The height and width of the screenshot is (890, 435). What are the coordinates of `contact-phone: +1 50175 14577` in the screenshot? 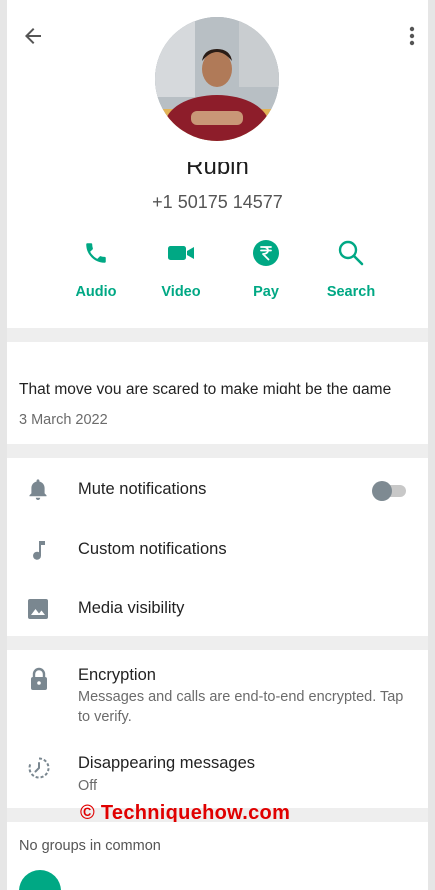 It's located at (217, 201).